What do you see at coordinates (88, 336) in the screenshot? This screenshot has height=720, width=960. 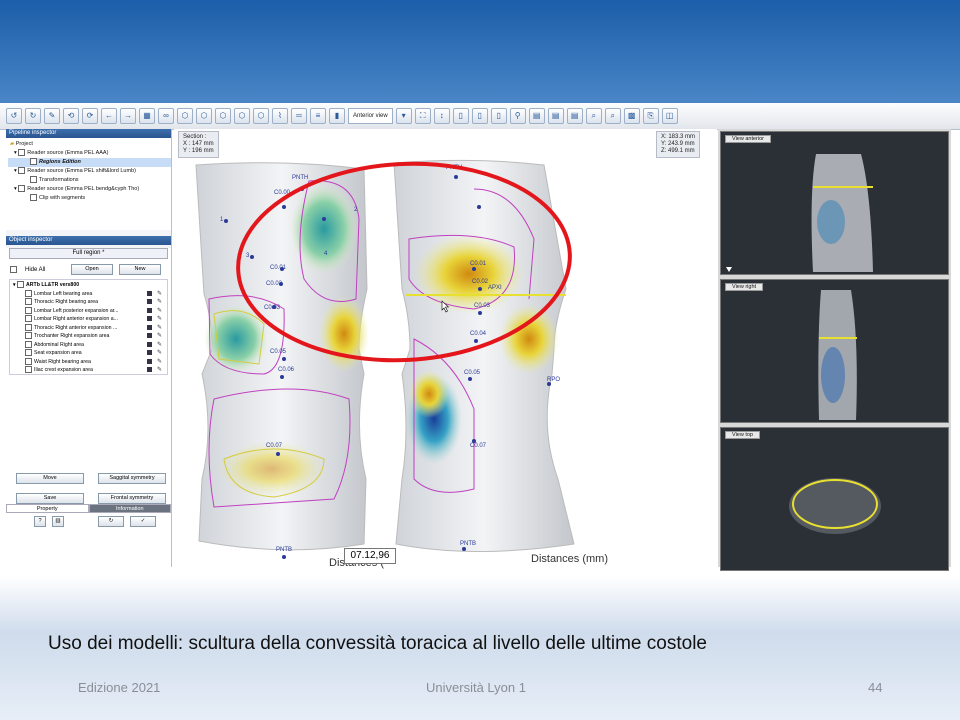 I see `list-item: Trochanter Right expansion area ✎` at bounding box center [88, 336].